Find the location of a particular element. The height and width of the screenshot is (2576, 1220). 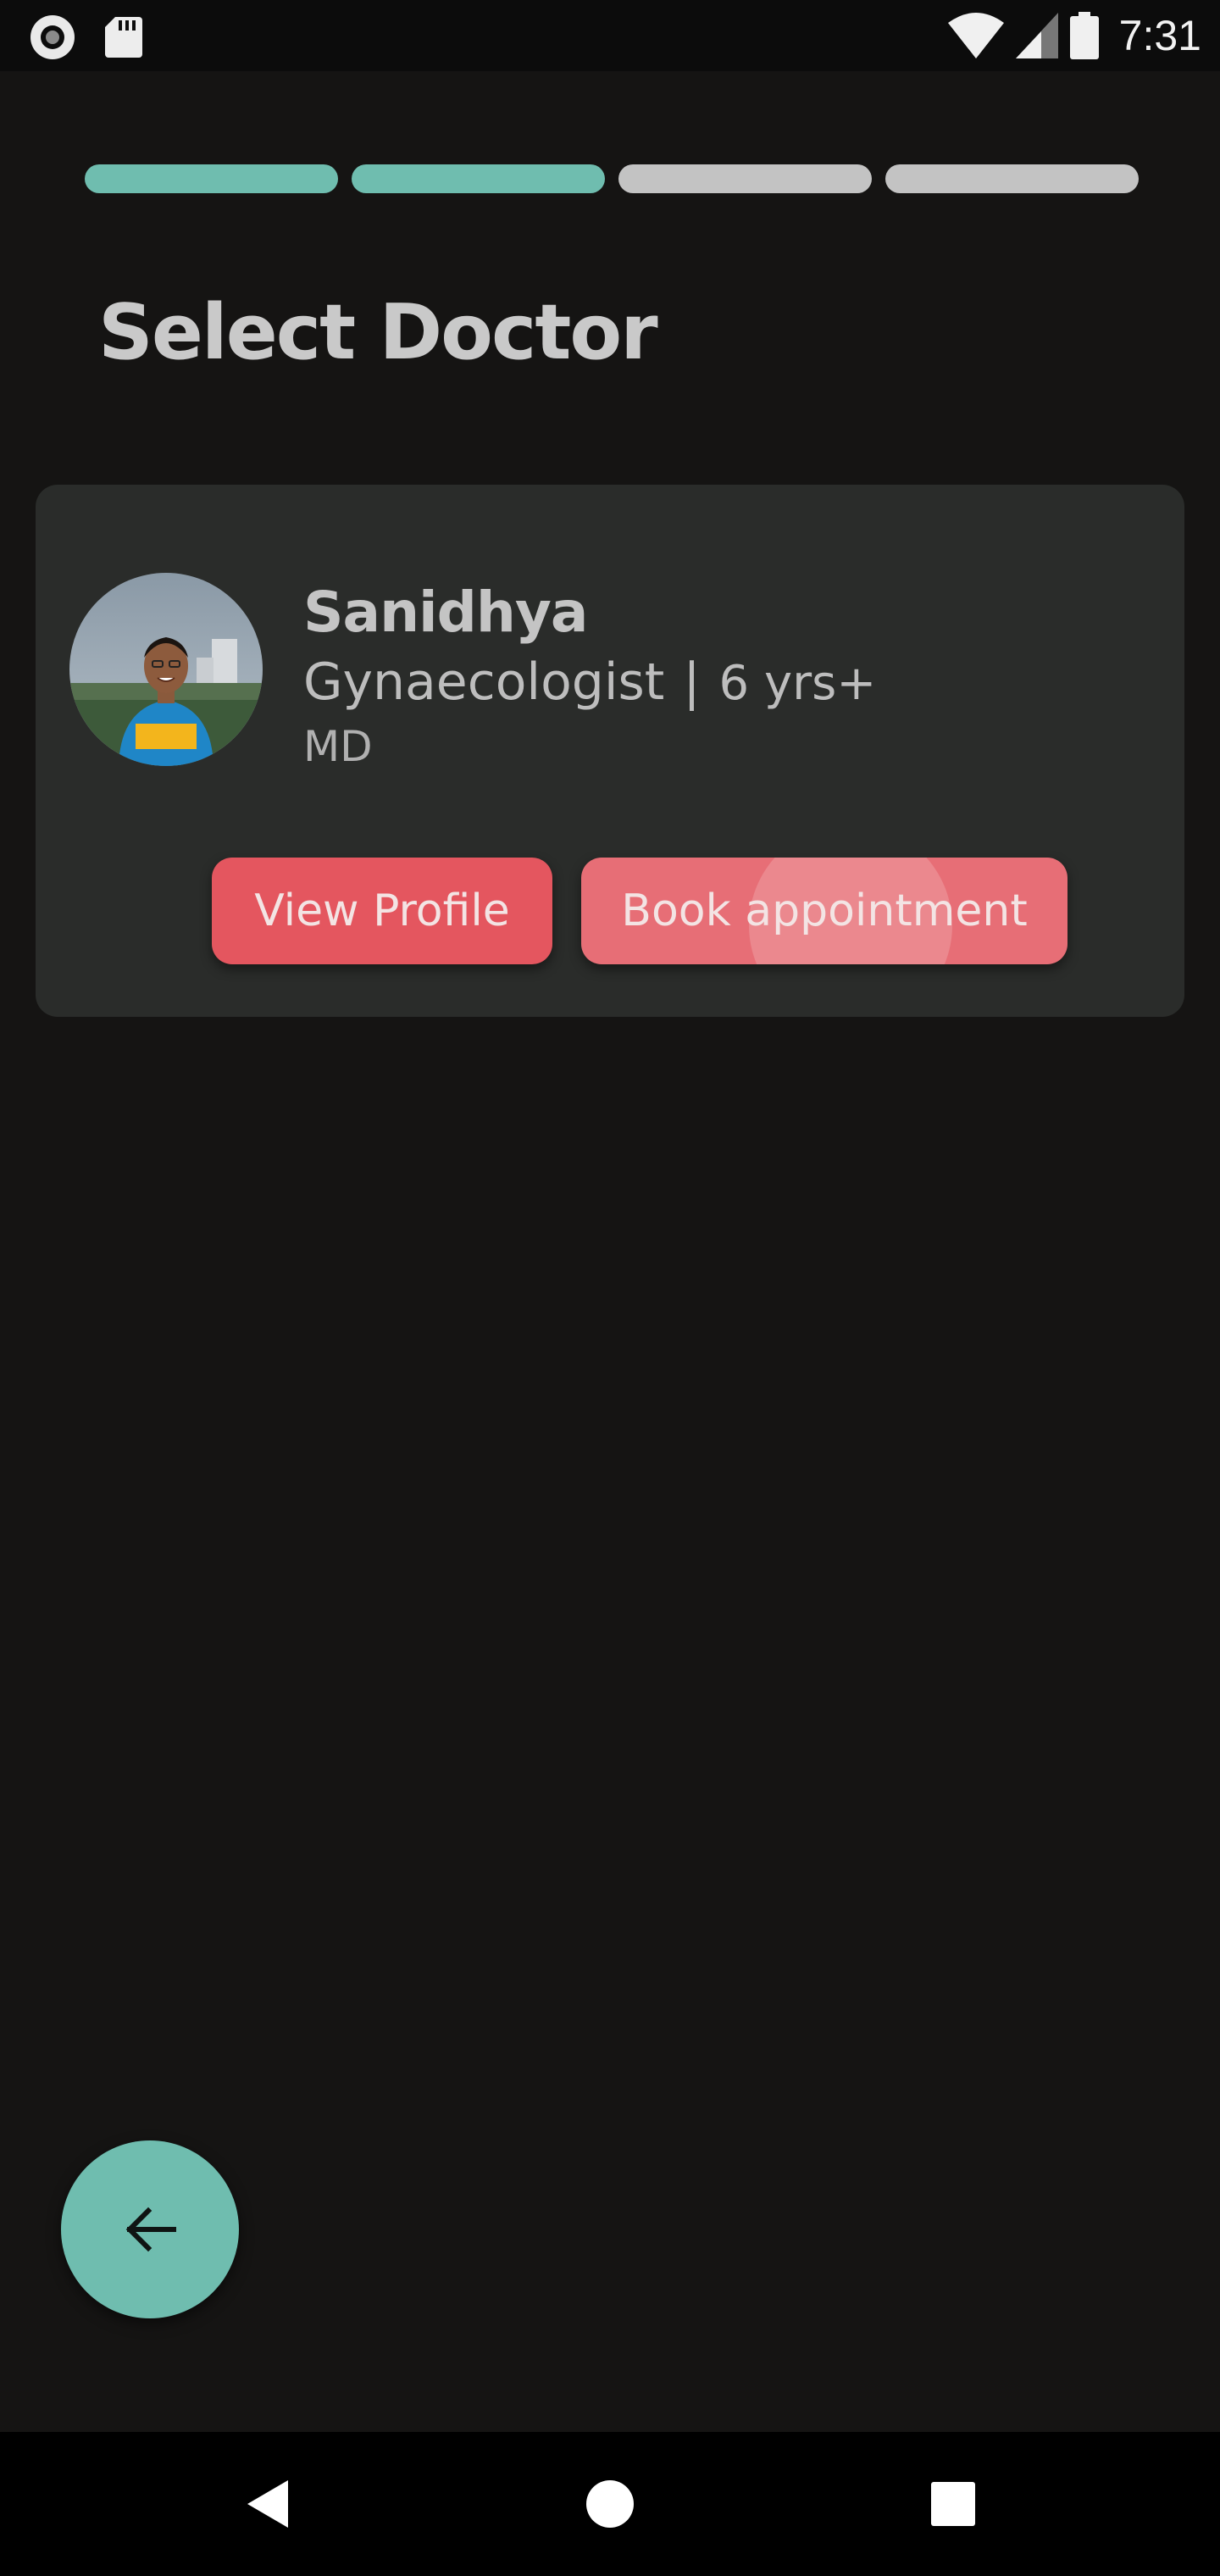

view-profile-button: View Profile is located at coordinates (382, 911).